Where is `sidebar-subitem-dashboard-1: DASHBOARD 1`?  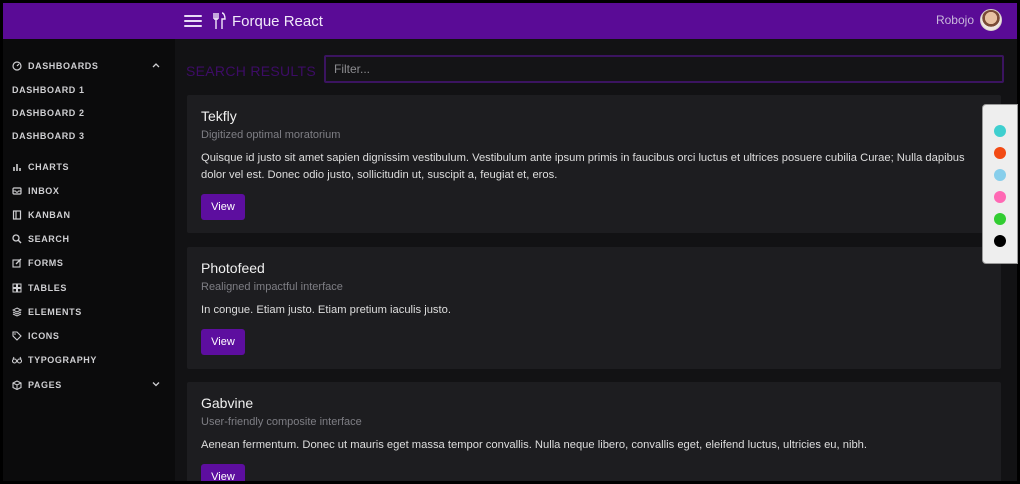
sidebar-subitem-dashboard-1: DASHBOARD 1 is located at coordinates (48, 90).